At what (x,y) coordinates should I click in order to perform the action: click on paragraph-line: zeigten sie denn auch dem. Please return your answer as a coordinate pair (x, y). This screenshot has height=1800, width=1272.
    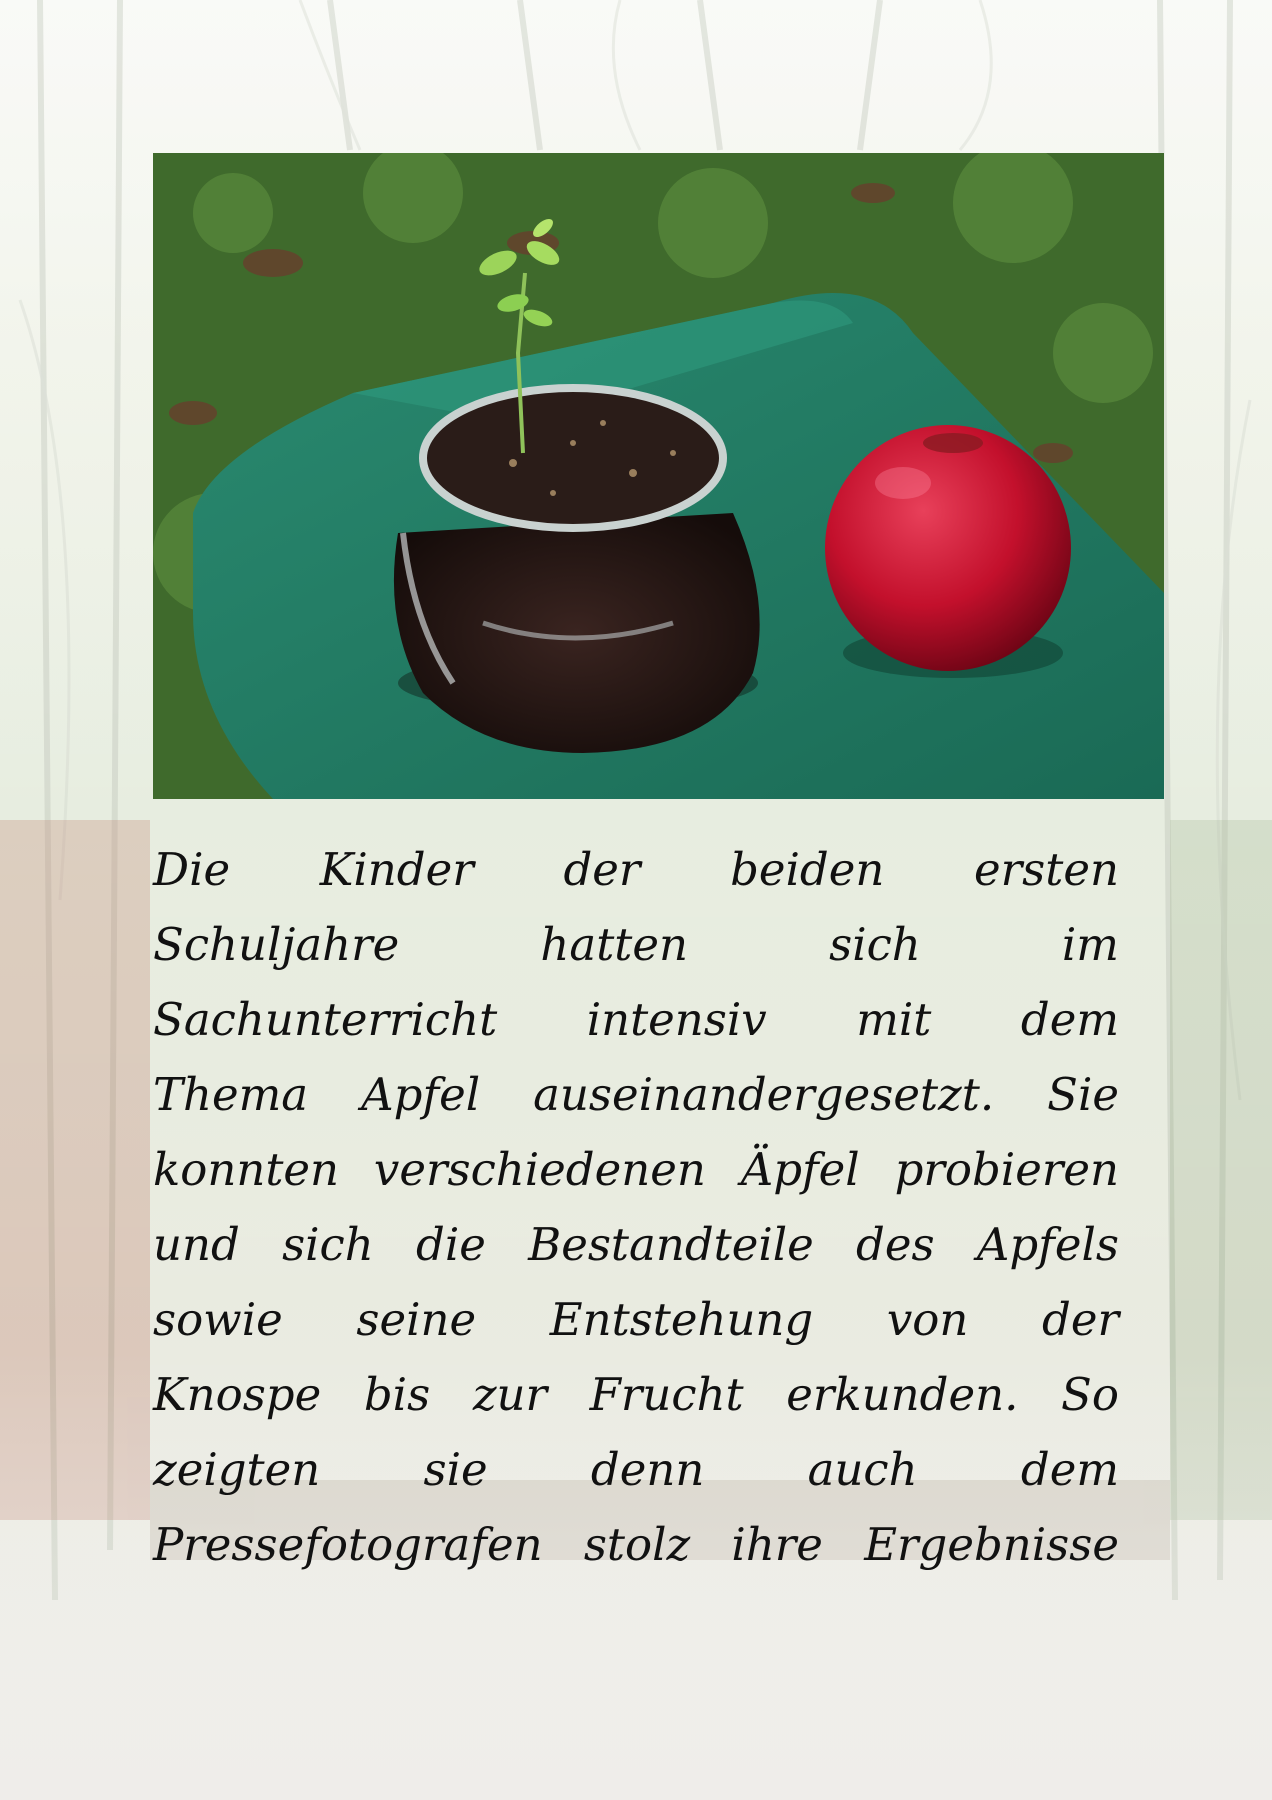
    Looking at the image, I should click on (636, 1469).